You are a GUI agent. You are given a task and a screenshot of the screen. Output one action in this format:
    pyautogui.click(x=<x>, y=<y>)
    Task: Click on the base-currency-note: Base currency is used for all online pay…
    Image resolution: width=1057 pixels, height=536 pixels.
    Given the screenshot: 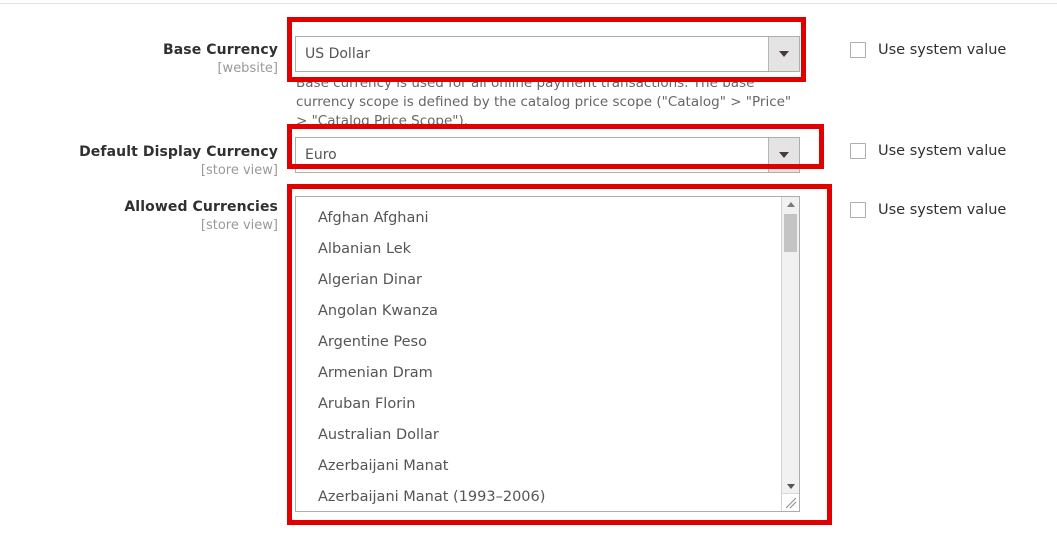 What is the action you would take?
    pyautogui.click(x=544, y=102)
    